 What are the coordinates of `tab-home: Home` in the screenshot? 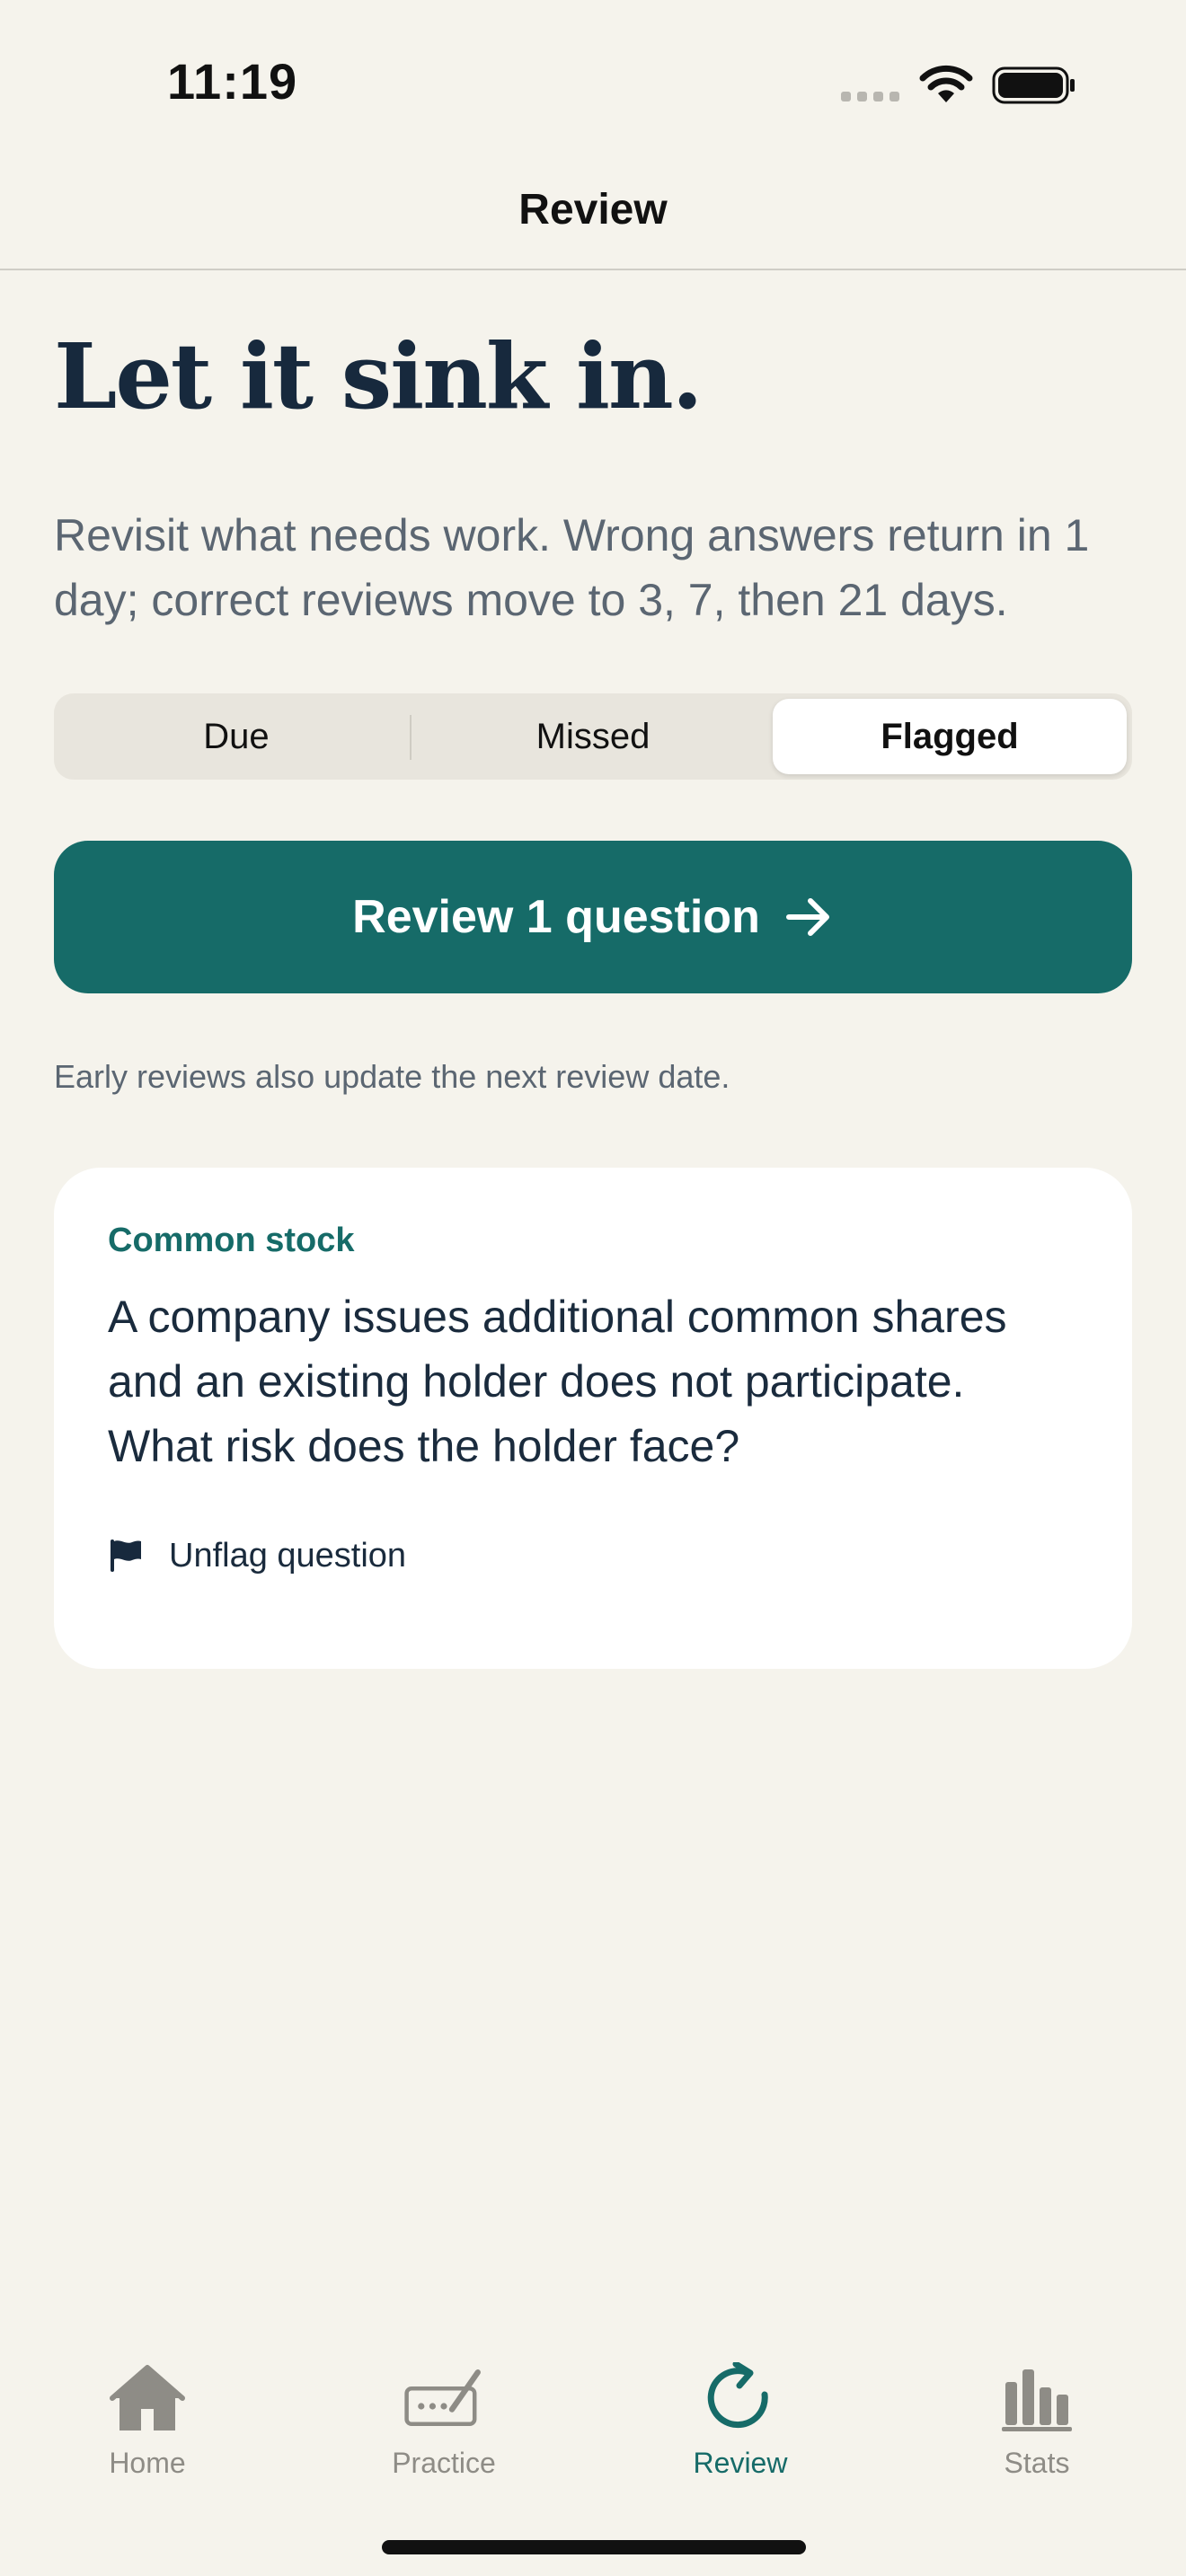 It's located at (147, 2429).